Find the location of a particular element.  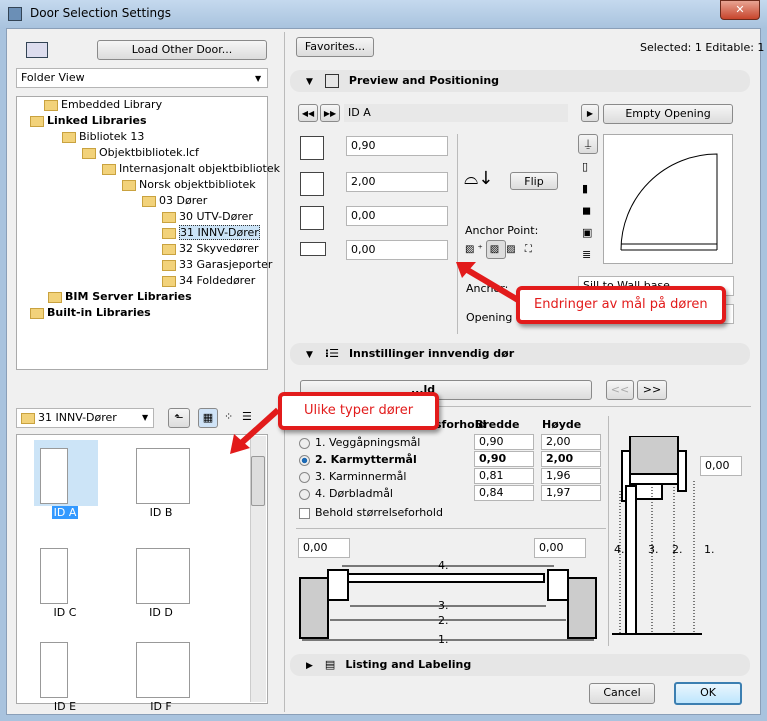

tree-item: 33 Garasjeporter is located at coordinates (217, 265).